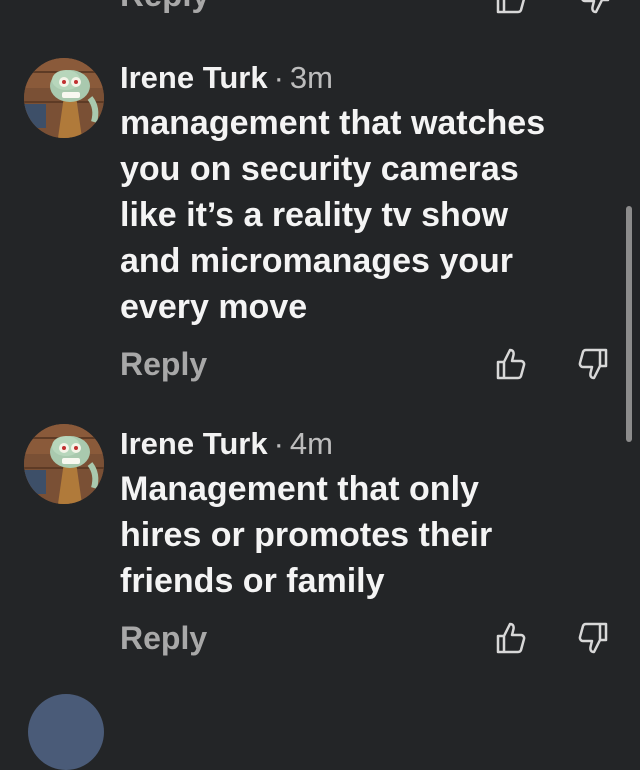 This screenshot has width=640, height=770. What do you see at coordinates (66, 732) in the screenshot?
I see `next-comment-avatar` at bounding box center [66, 732].